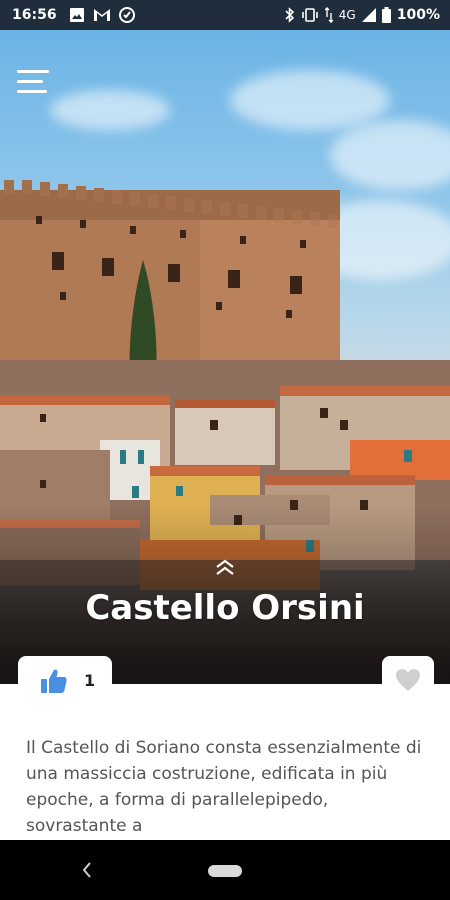 The width and height of the screenshot is (450, 900). What do you see at coordinates (126, 15) in the screenshot?
I see `vpn-icon` at bounding box center [126, 15].